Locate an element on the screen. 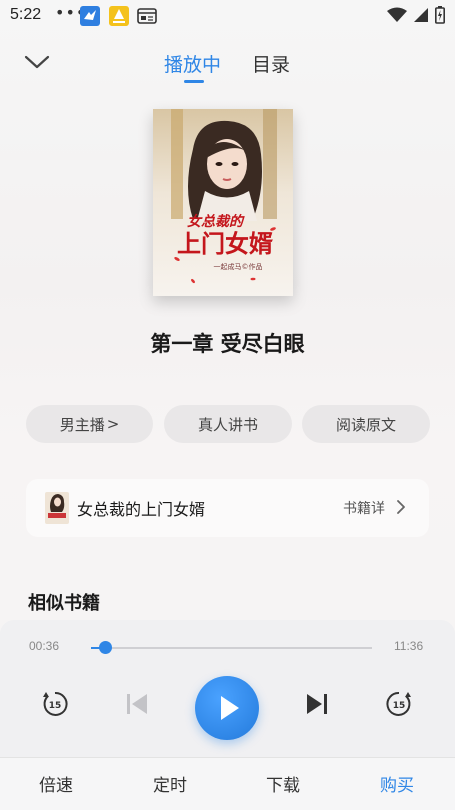 Image resolution: width=455 pixels, height=810 pixels. forward-15-icon: 15 is located at coordinates (398, 703).